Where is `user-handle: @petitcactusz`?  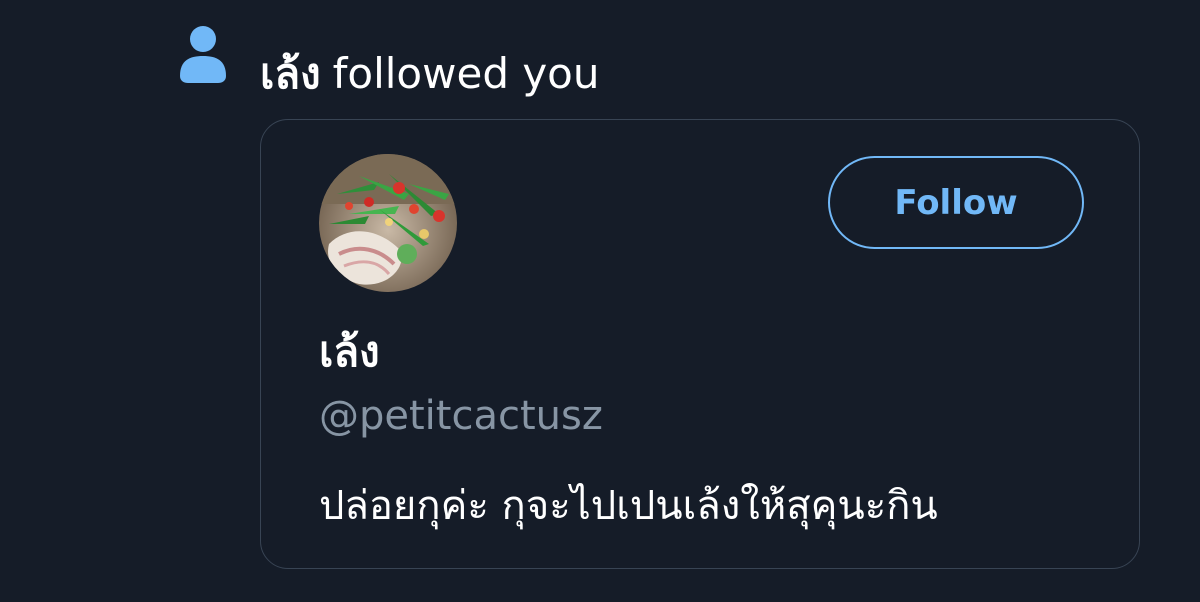 user-handle: @petitcactusz is located at coordinates (461, 416).